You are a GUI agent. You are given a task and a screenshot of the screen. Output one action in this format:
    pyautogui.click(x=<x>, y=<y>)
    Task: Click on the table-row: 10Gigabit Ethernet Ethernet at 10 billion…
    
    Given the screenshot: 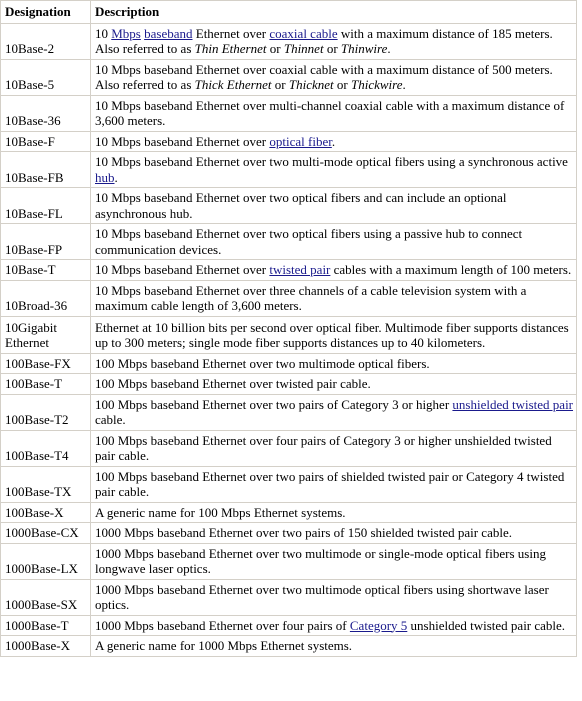 What is the action you would take?
    pyautogui.click(x=289, y=335)
    